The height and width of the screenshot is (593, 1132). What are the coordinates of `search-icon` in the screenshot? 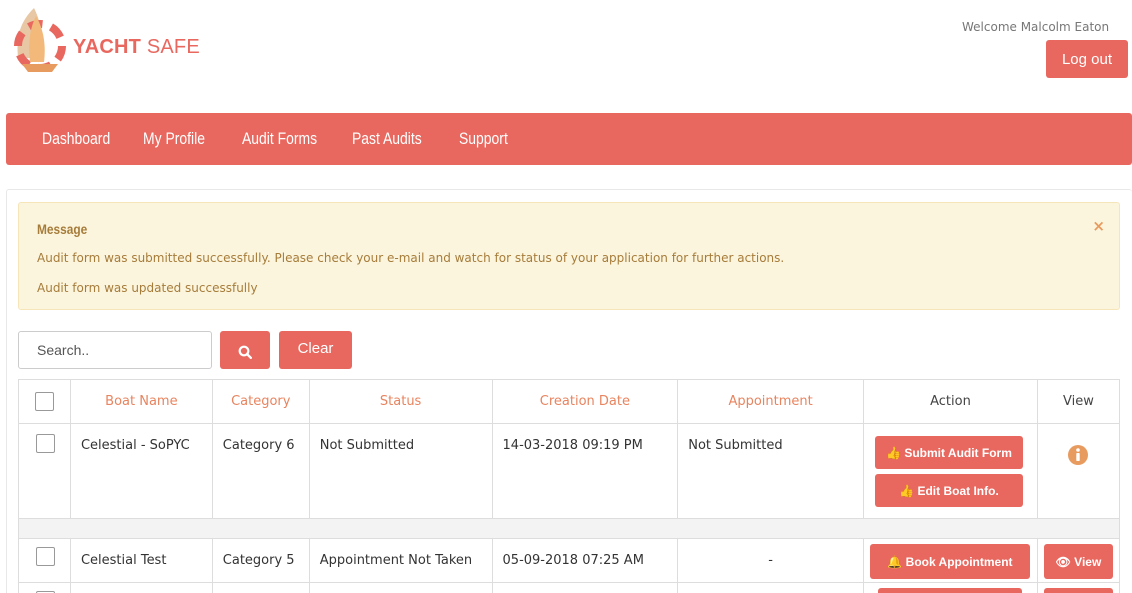 It's located at (245, 352).